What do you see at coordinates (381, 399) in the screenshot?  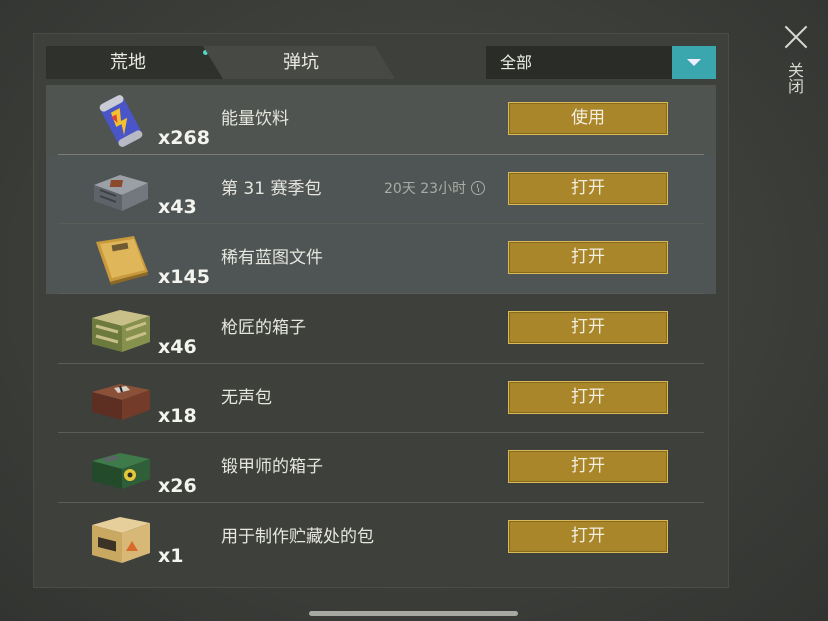 I see `list-item: x18 无声包 打开` at bounding box center [381, 399].